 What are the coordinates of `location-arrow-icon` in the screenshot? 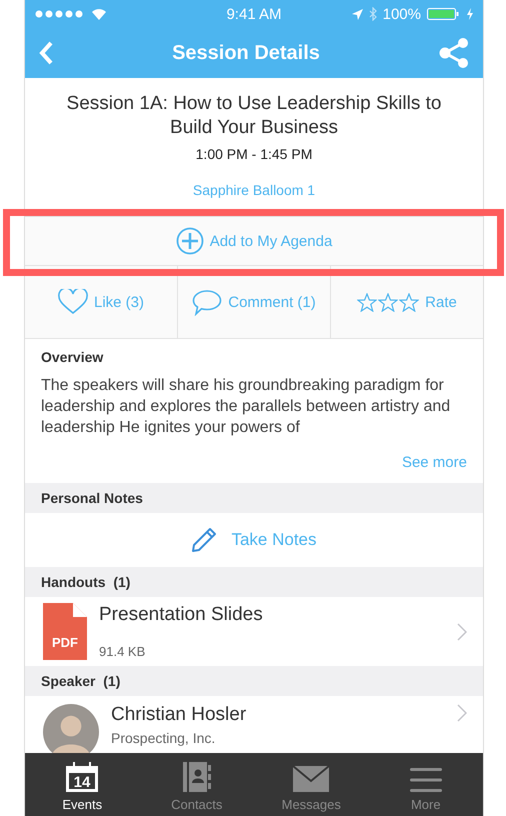 It's located at (357, 14).